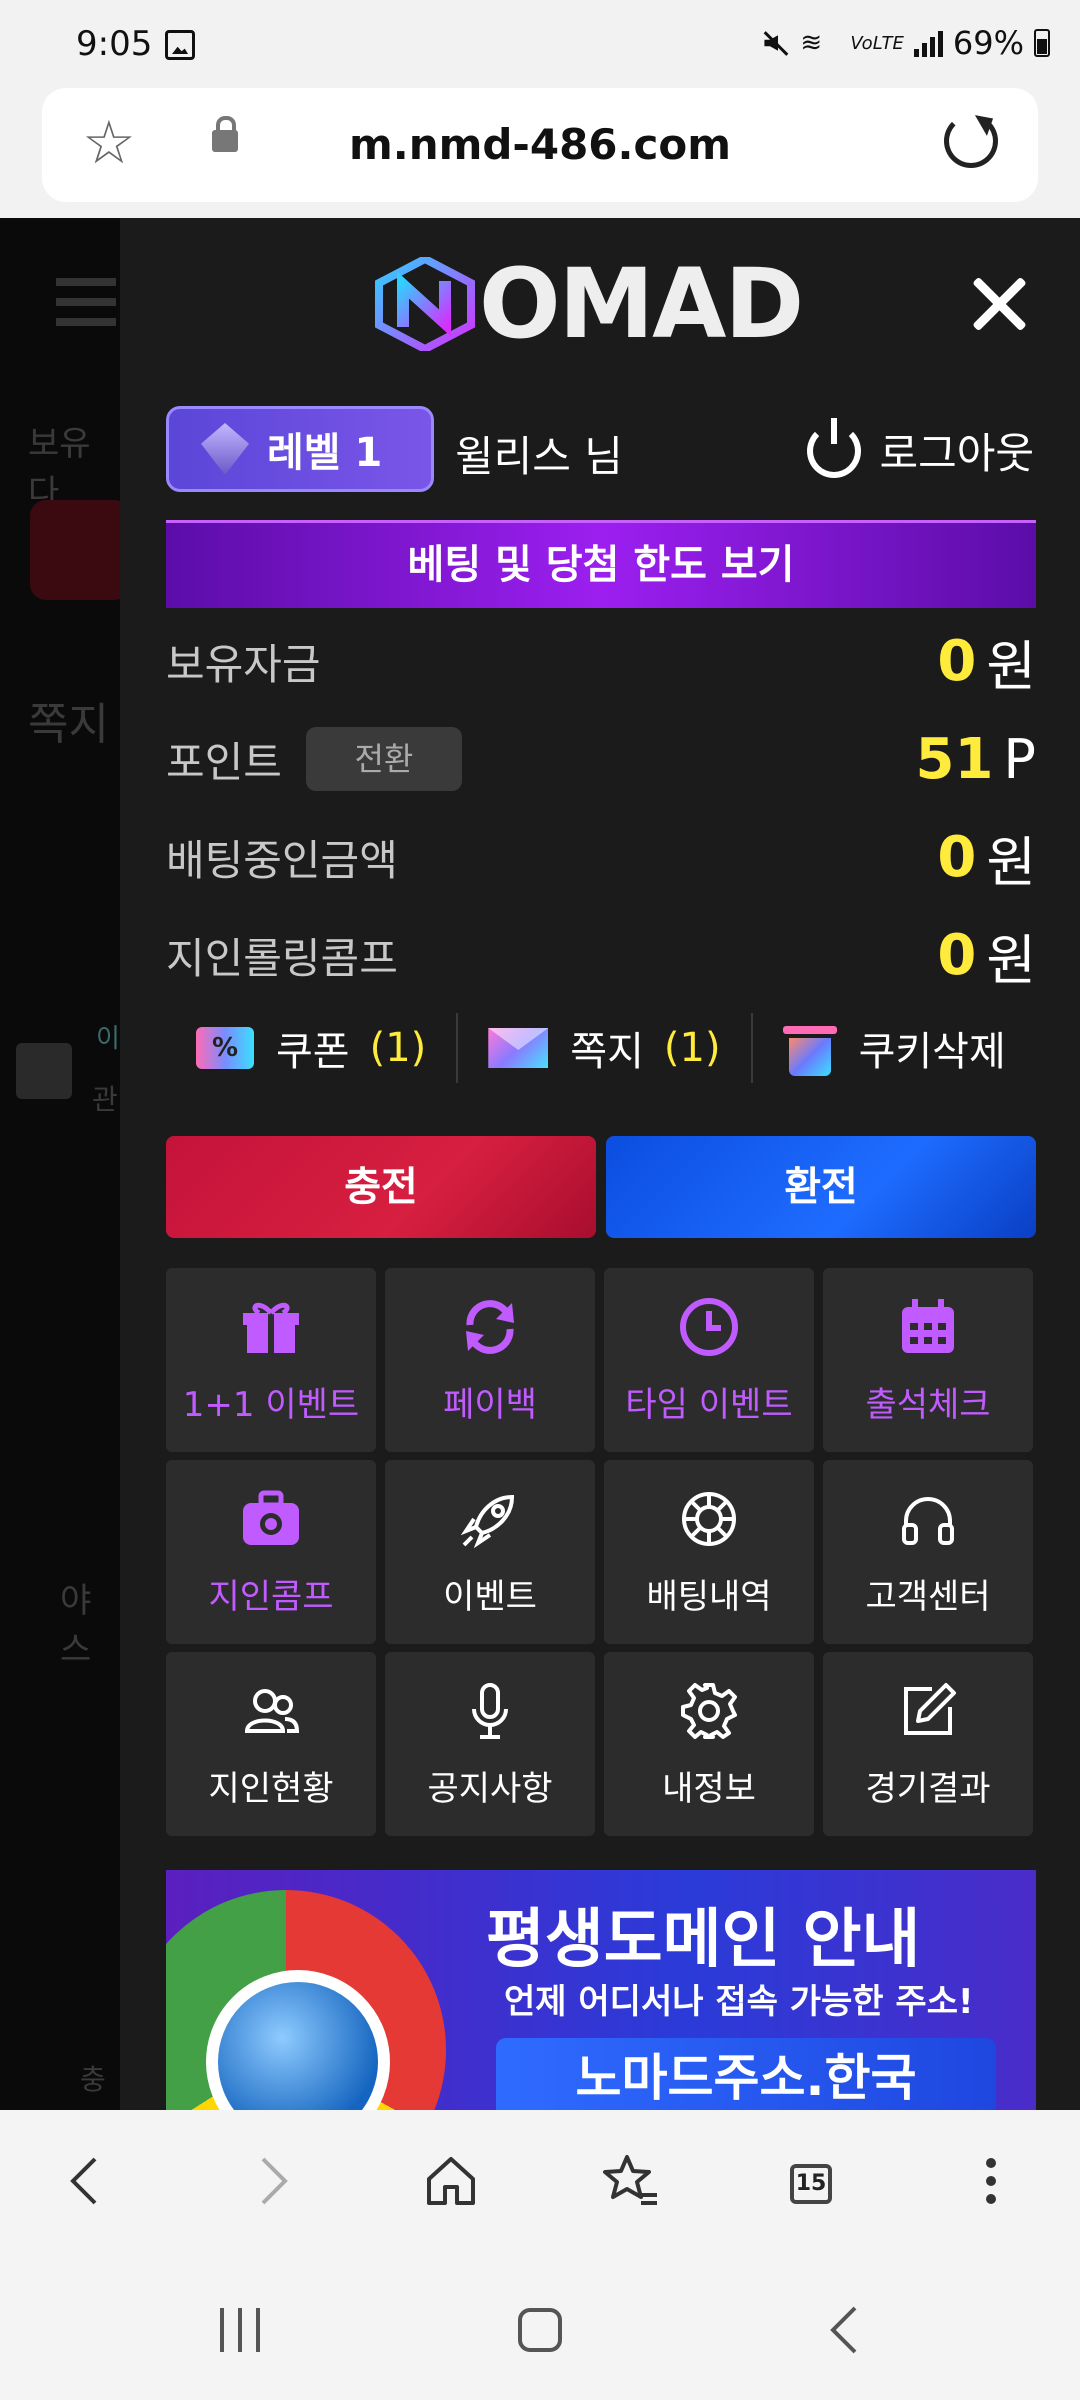  Describe the element at coordinates (1000, 303) in the screenshot. I see `close-icon` at that location.